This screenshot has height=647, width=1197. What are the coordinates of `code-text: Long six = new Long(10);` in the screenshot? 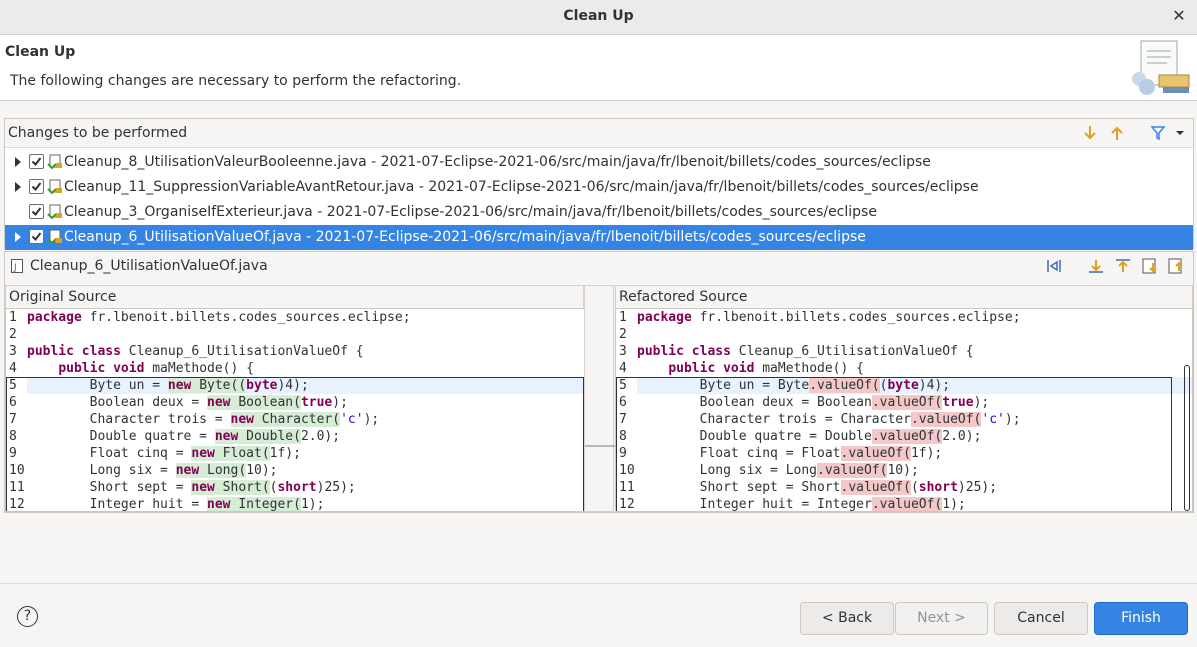 It's located at (152, 470).